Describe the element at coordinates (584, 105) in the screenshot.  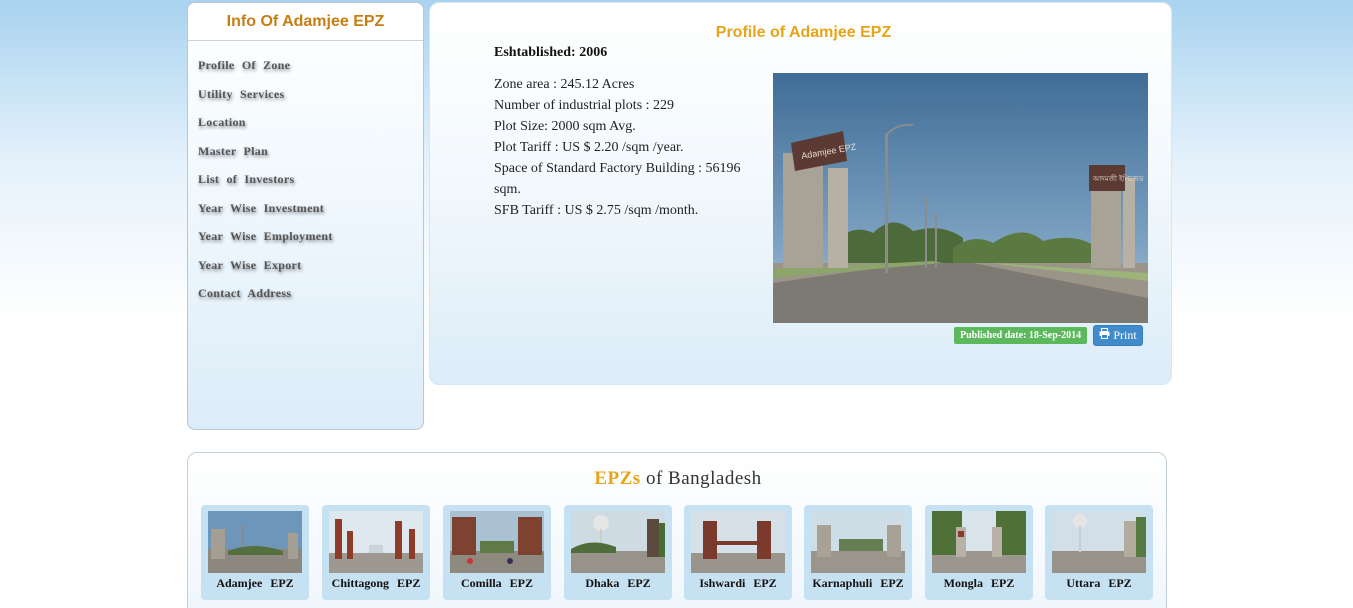
I see `fact-industrial-plots: Number of industrial plots : 229` at that location.